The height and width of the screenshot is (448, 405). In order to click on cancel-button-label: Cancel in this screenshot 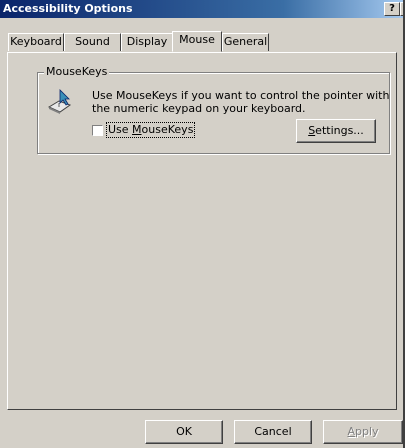, I will do `click(273, 431)`.